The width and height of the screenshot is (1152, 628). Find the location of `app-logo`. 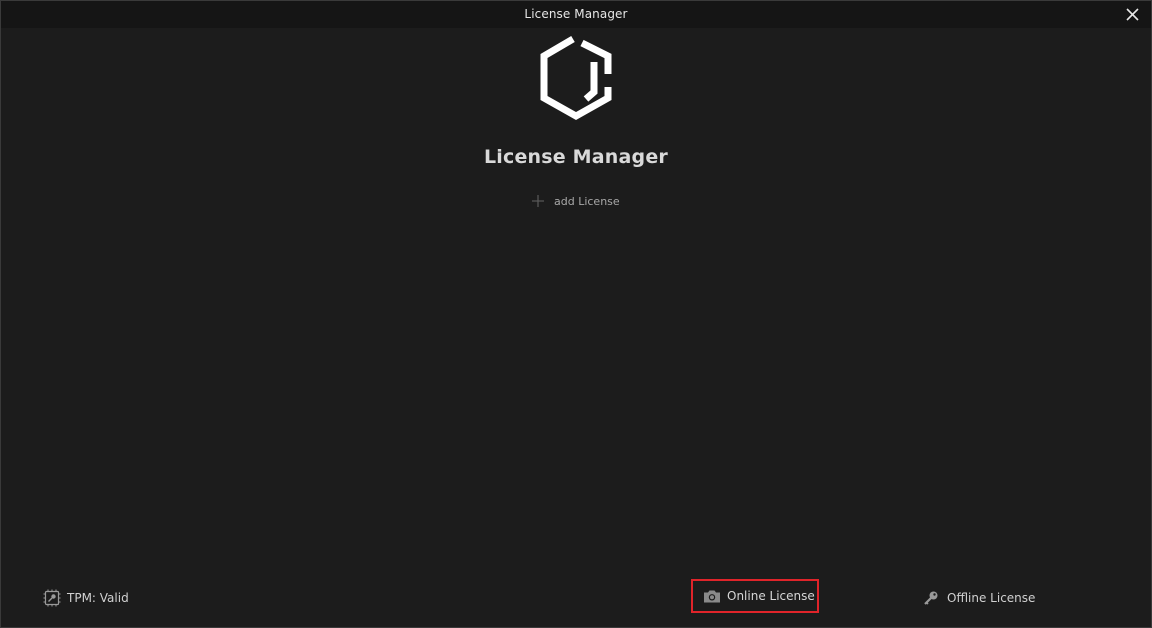

app-logo is located at coordinates (576, 78).